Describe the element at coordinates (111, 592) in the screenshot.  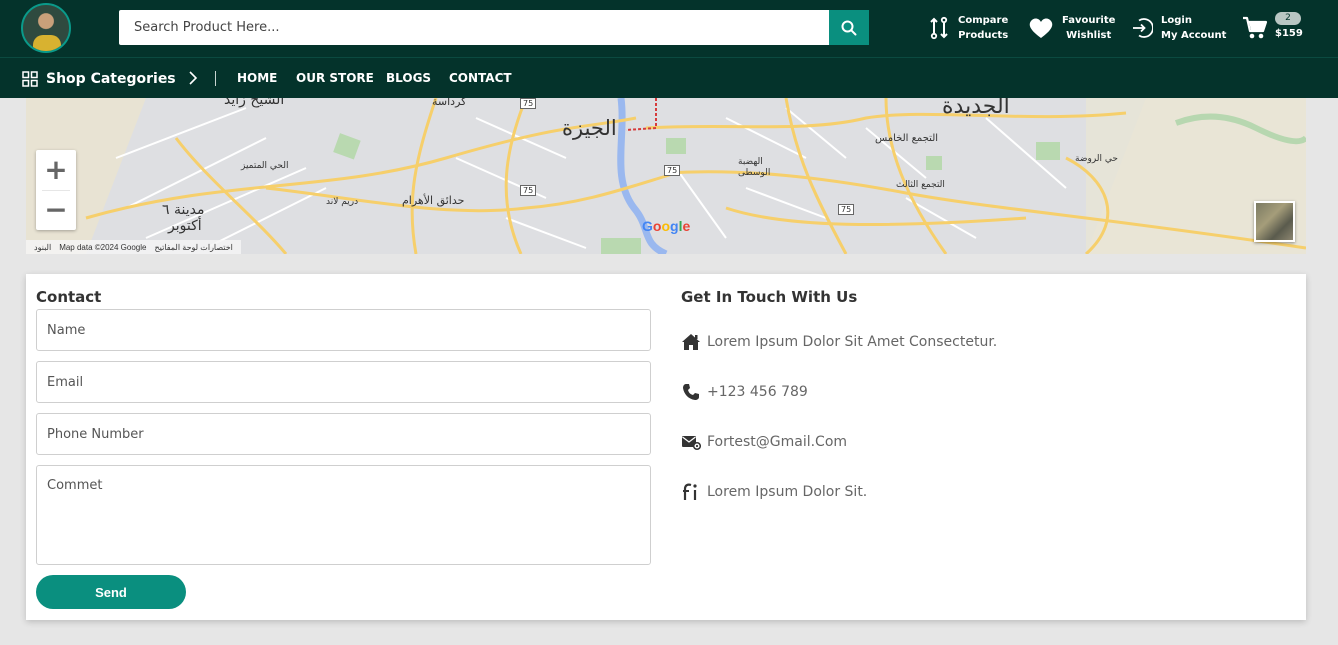
I see `send-button: Send` at that location.